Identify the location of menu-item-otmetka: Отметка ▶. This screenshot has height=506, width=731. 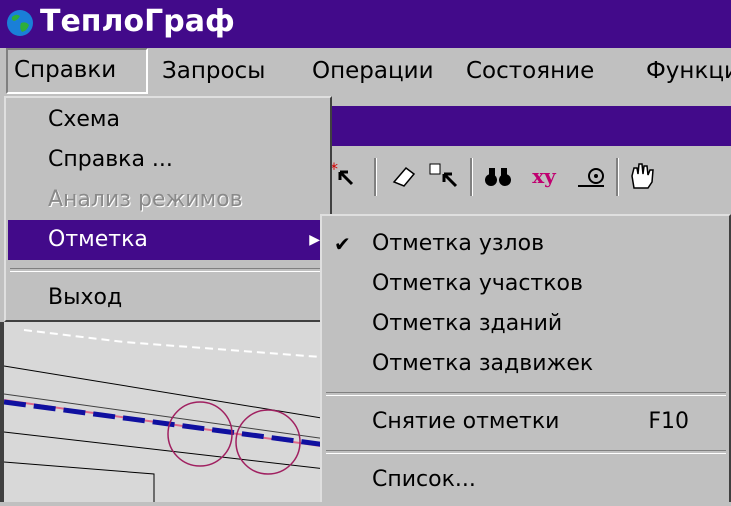
(168, 240).